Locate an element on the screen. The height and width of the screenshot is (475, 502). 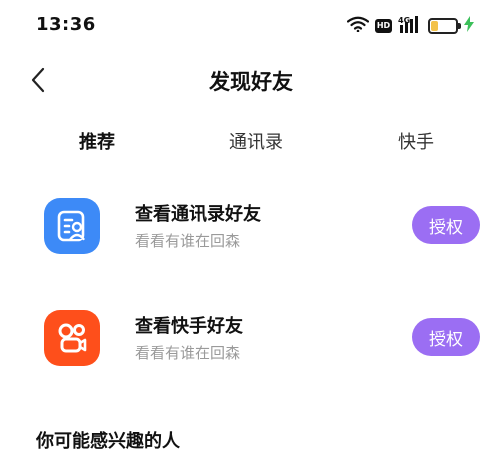
battery-icon is located at coordinates (444, 26).